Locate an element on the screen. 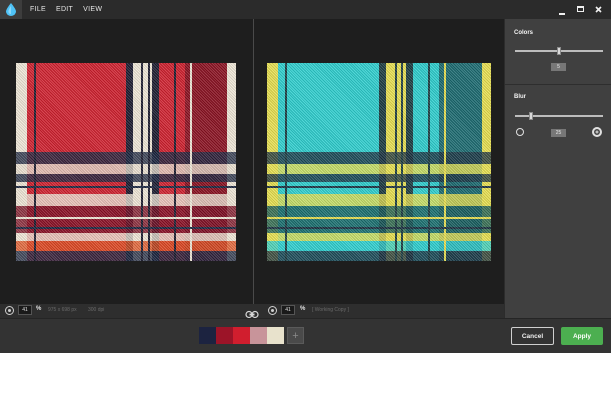  color-palette: + is located at coordinates (251, 335).